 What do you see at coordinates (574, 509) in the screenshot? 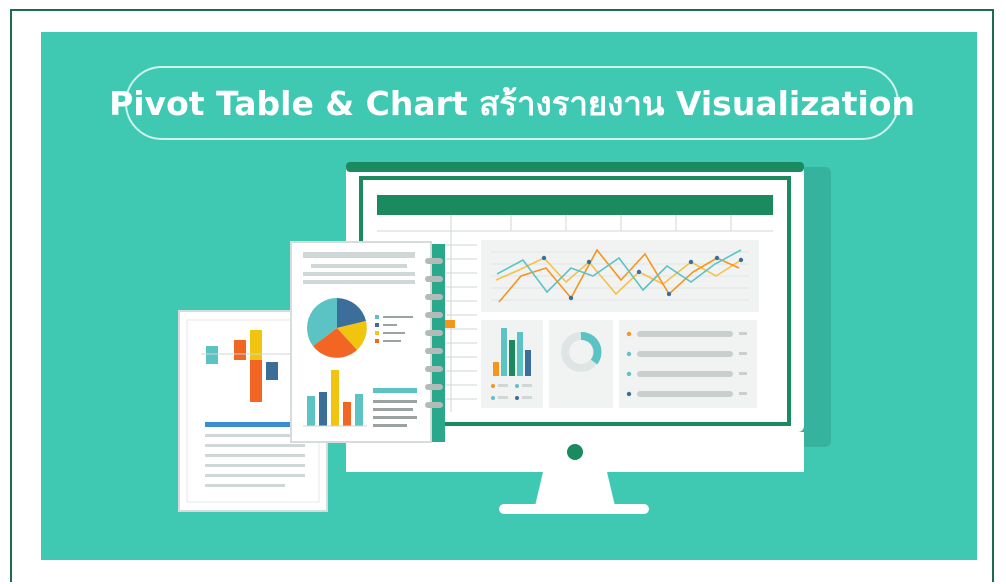
I see `monitor-stand-base` at bounding box center [574, 509].